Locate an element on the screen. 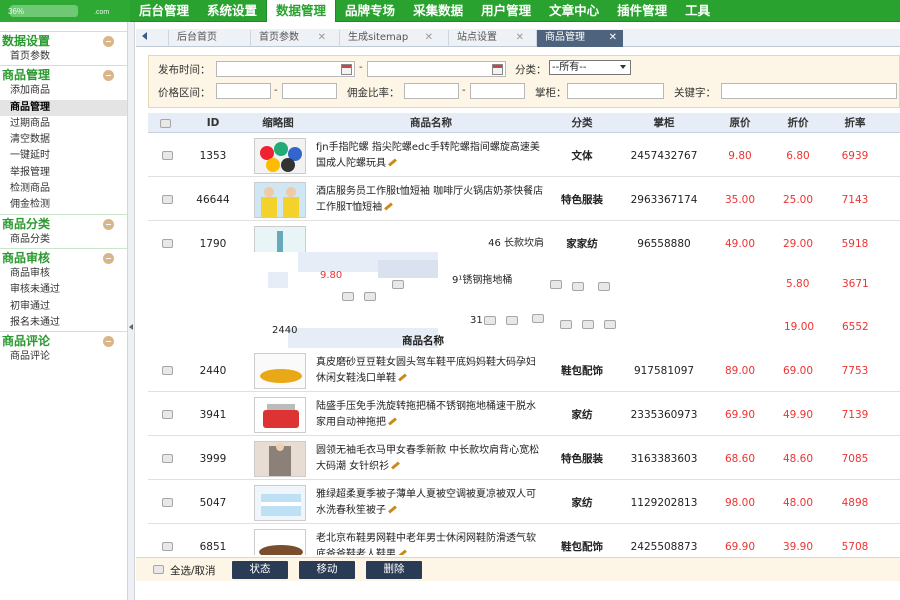  price-min-input is located at coordinates (243, 91).